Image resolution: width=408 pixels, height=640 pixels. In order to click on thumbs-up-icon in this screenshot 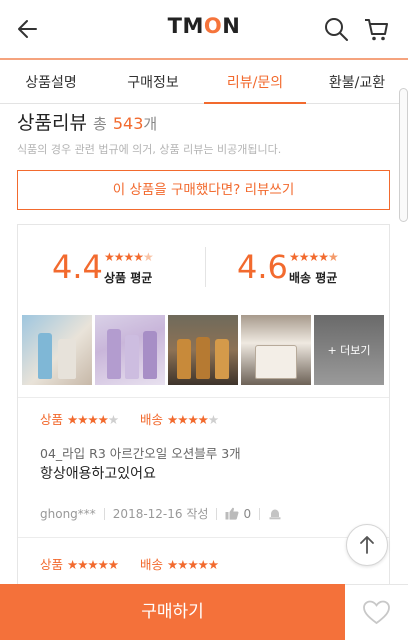, I will do `click(232, 513)`.